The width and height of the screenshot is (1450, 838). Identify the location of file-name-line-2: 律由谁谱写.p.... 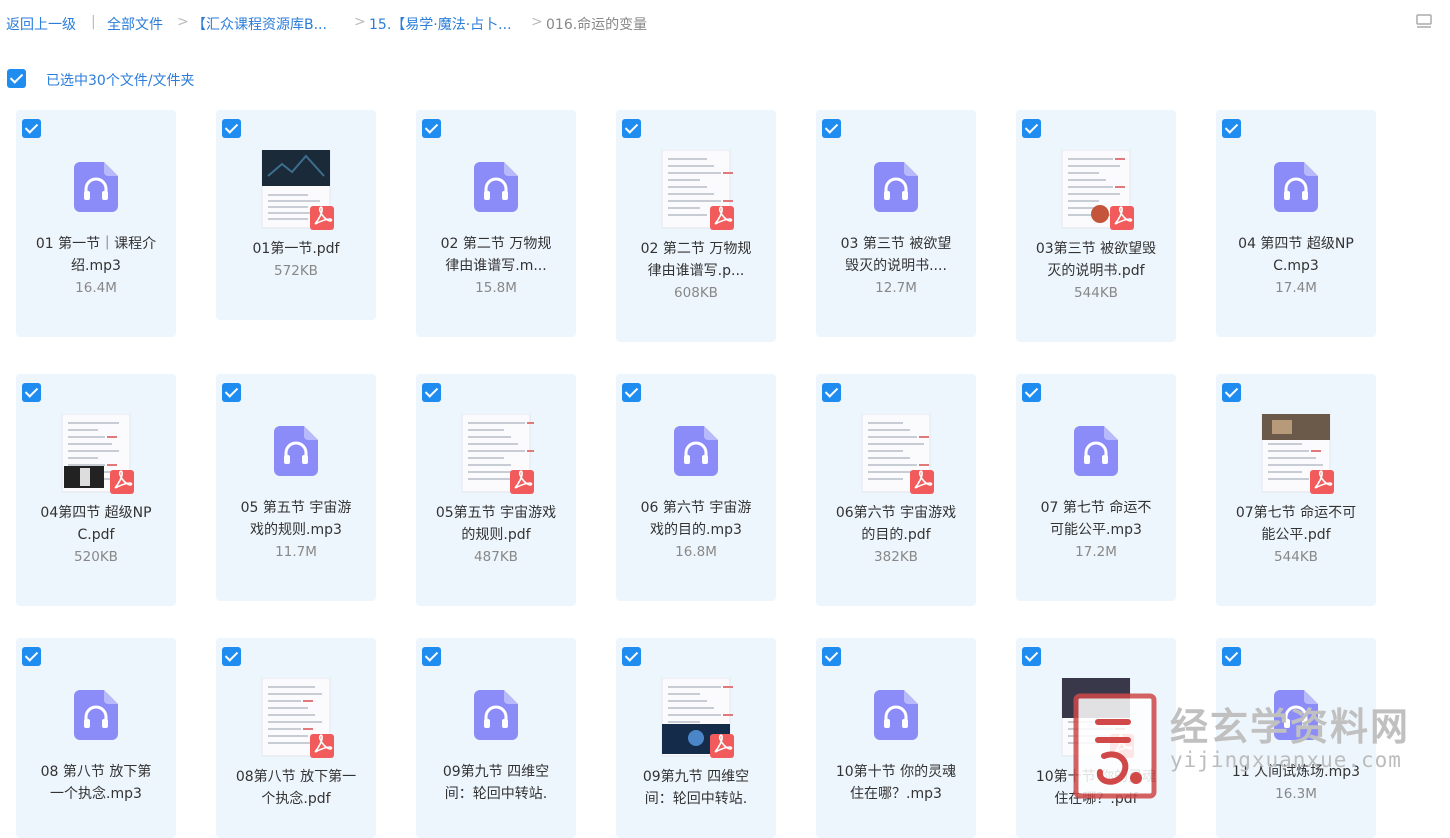
(696, 271).